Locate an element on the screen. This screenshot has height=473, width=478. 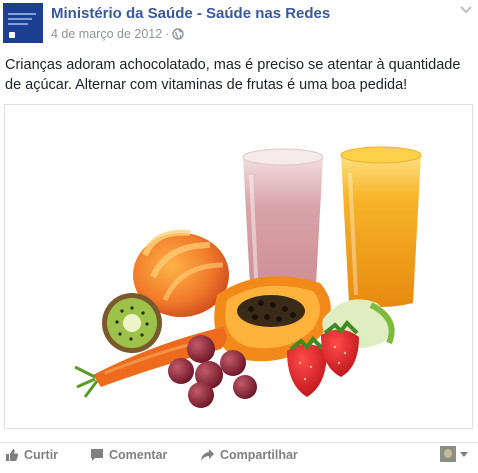
share-arrow-icon is located at coordinates (207, 455).